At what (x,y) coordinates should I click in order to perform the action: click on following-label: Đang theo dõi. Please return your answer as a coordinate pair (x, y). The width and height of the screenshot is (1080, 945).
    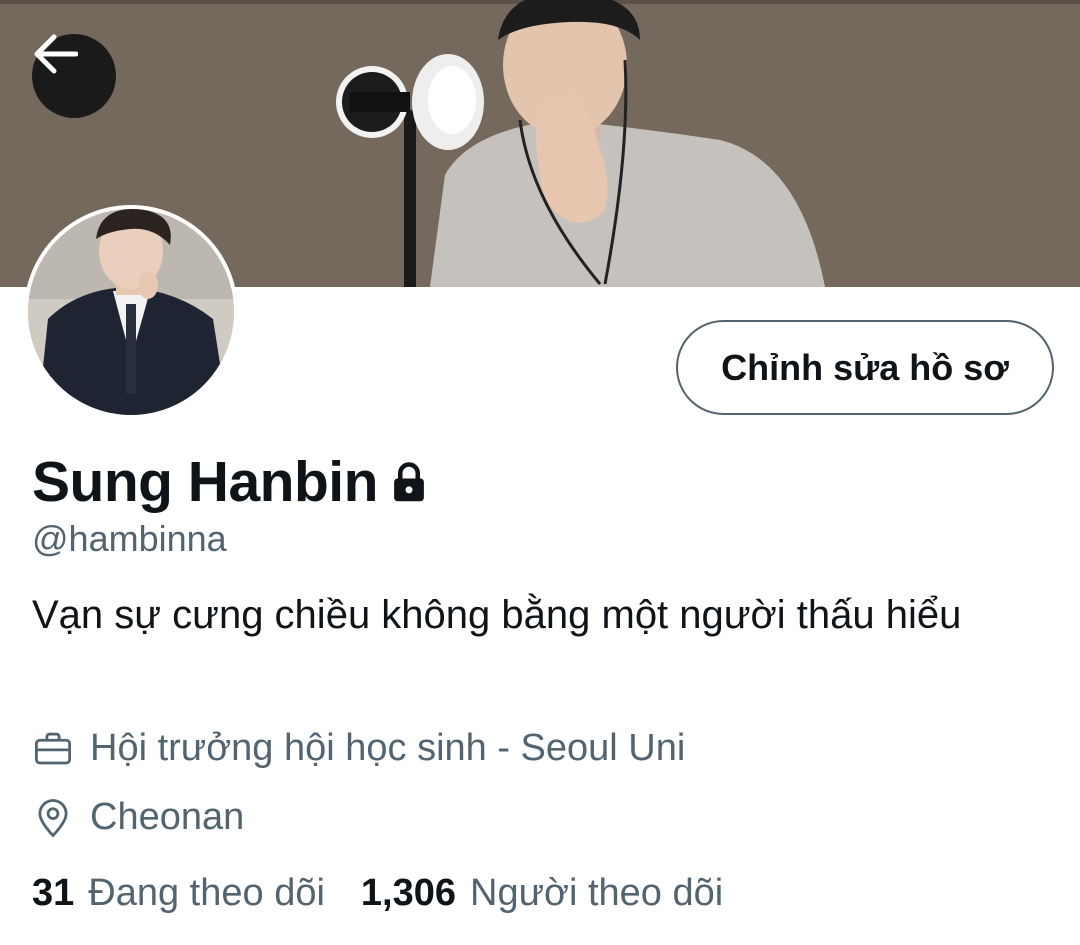
    Looking at the image, I should click on (206, 893).